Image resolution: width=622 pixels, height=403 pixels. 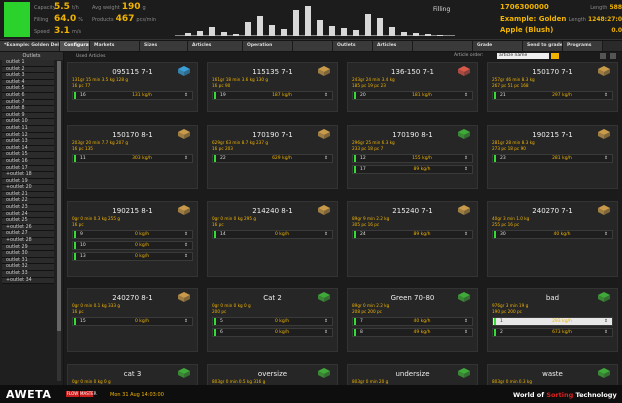 I want to click on outlet-list-scrollbar, so click(x=59, y=221).